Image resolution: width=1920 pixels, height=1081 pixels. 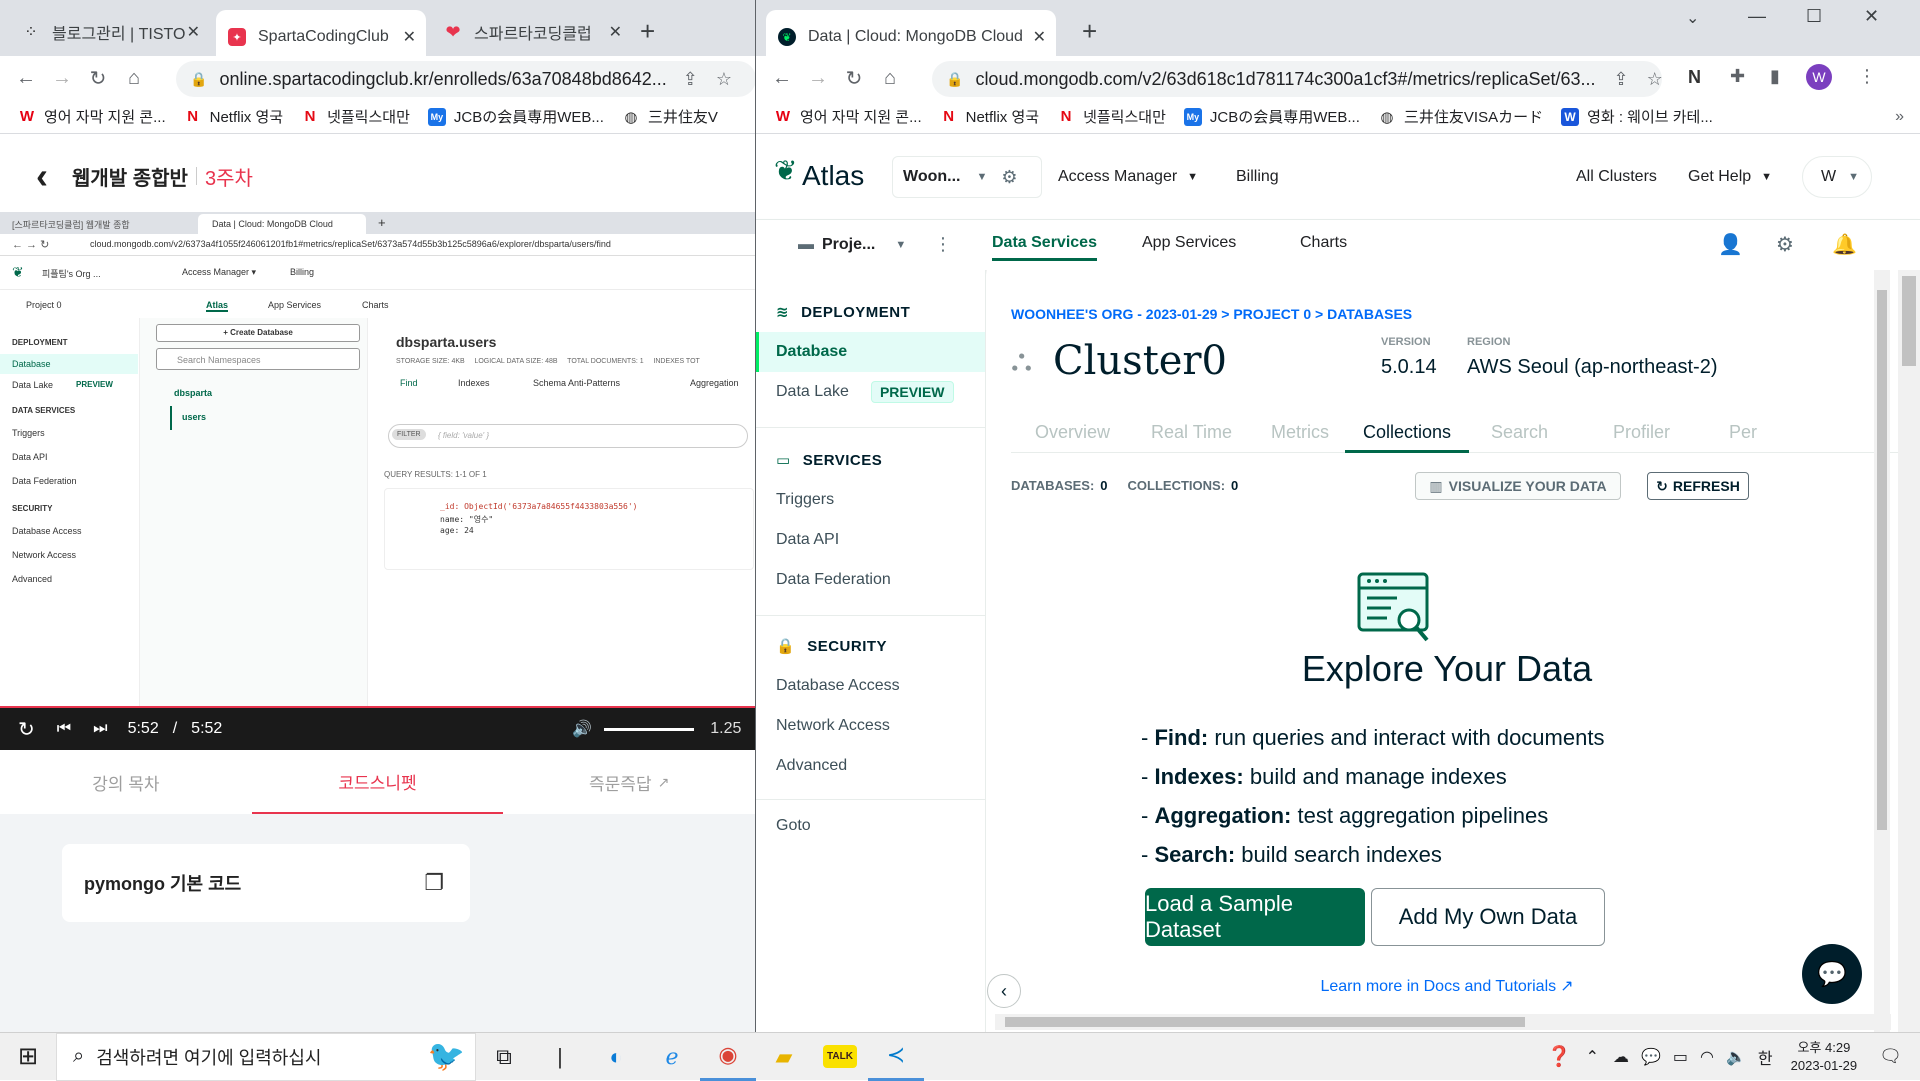 I want to click on extension-n-icon: N, so click(x=1694, y=77).